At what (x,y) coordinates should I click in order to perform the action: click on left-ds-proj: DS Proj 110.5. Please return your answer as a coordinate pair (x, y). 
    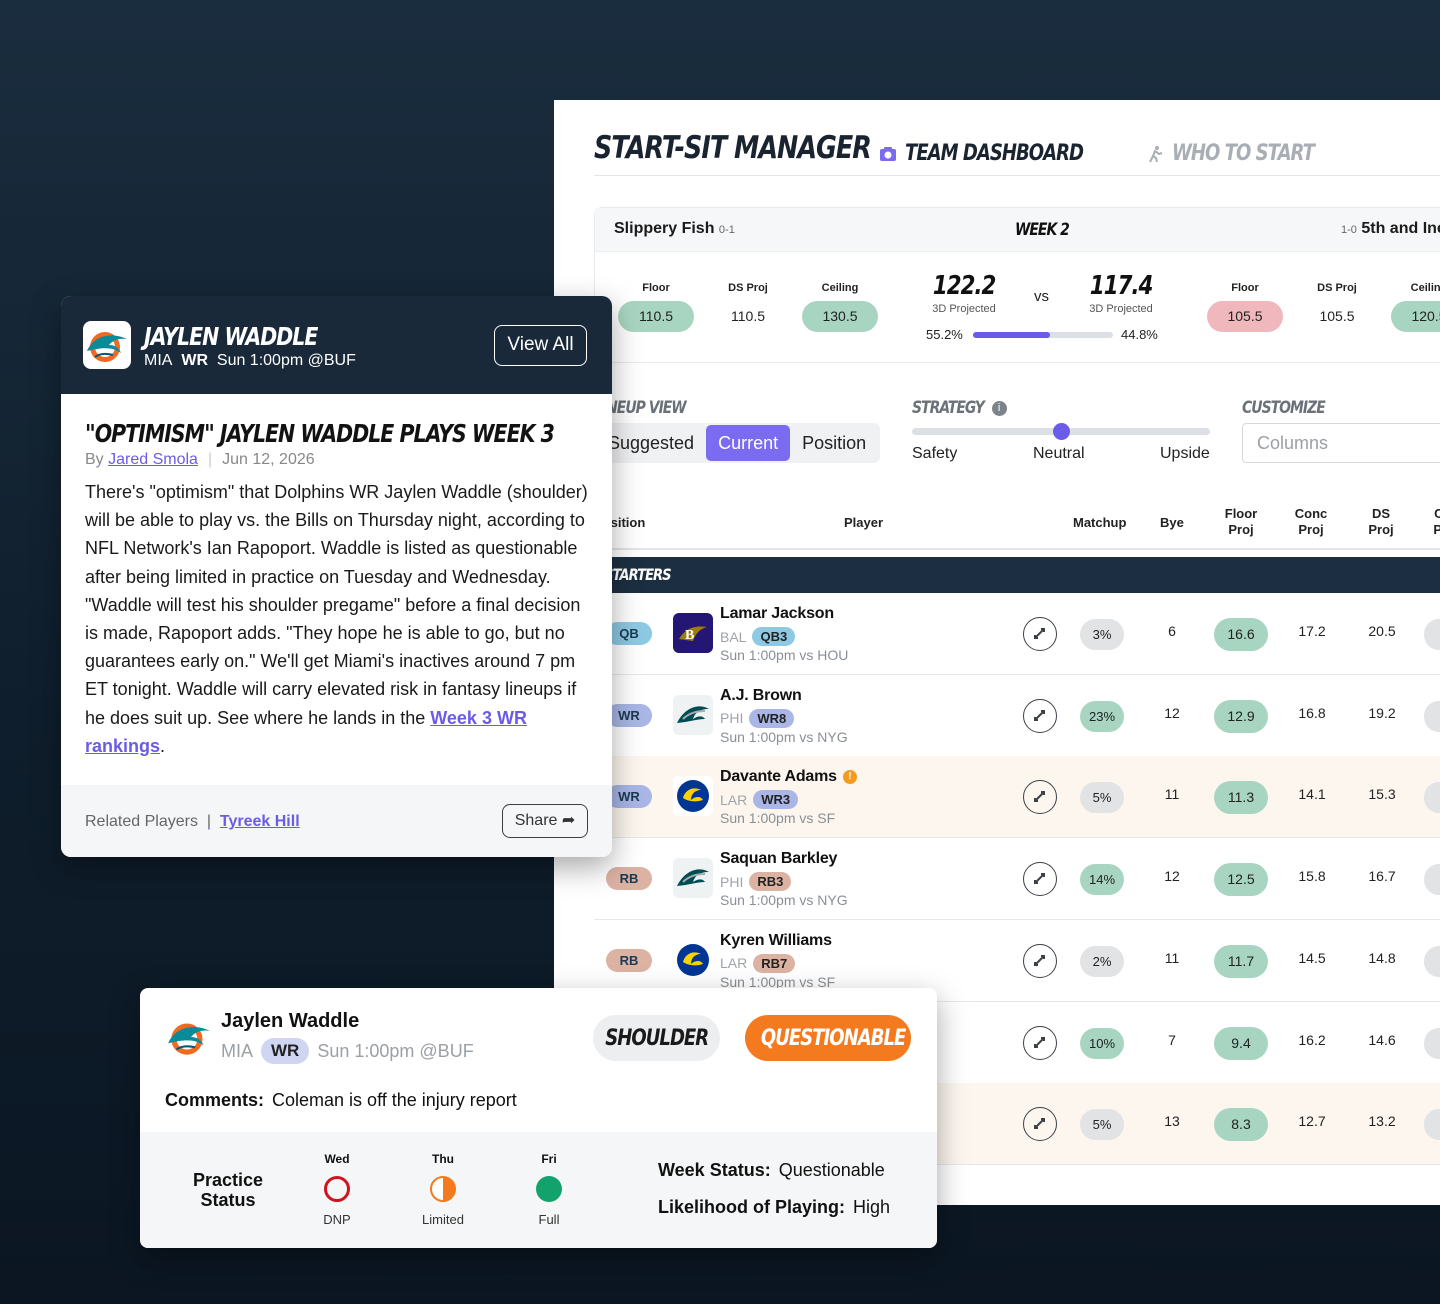
    Looking at the image, I should click on (748, 307).